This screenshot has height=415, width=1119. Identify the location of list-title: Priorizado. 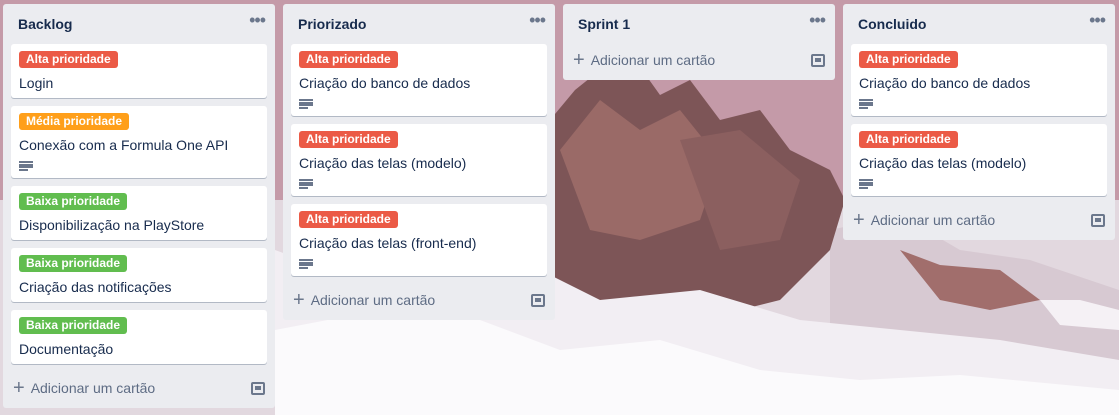
(332, 24).